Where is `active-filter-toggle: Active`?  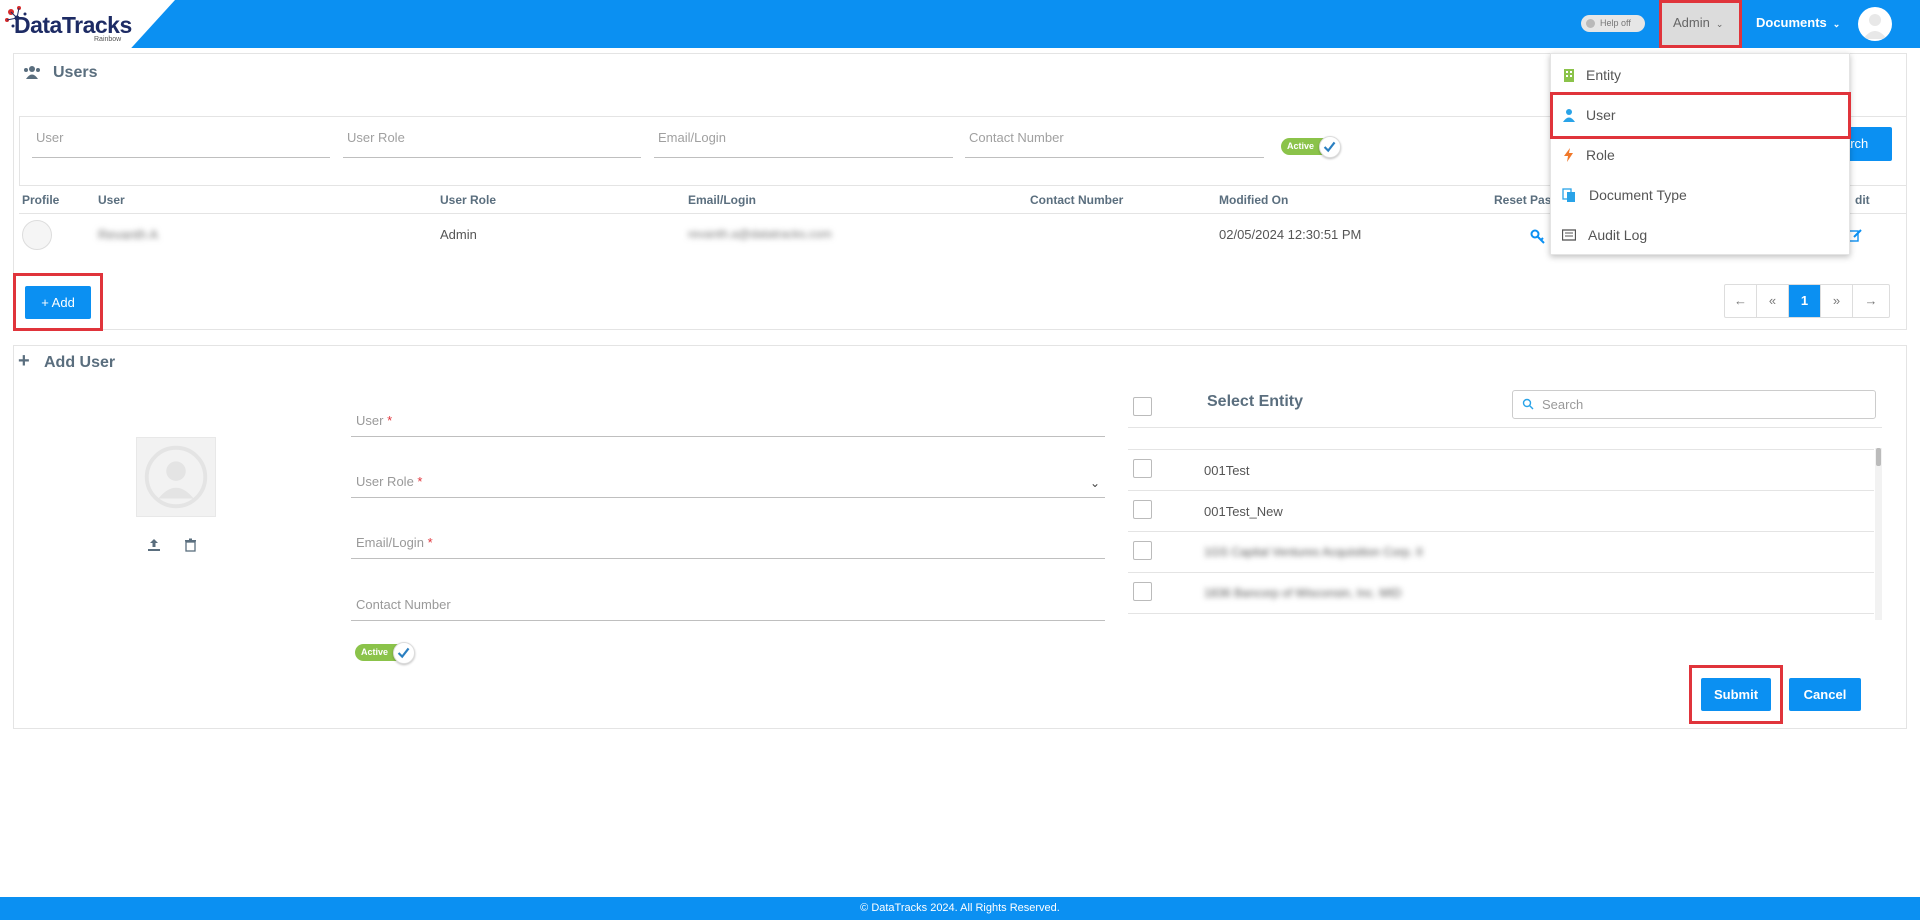
active-filter-toggle: Active is located at coordinates (1312, 147).